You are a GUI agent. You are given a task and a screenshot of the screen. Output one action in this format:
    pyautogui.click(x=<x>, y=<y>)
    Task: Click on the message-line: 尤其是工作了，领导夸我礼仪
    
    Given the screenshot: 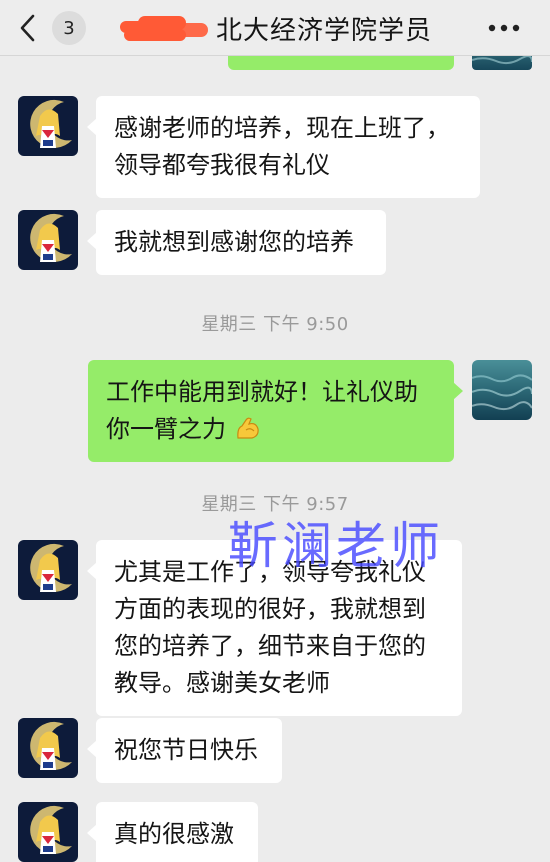 What is the action you would take?
    pyautogui.click(x=270, y=572)
    